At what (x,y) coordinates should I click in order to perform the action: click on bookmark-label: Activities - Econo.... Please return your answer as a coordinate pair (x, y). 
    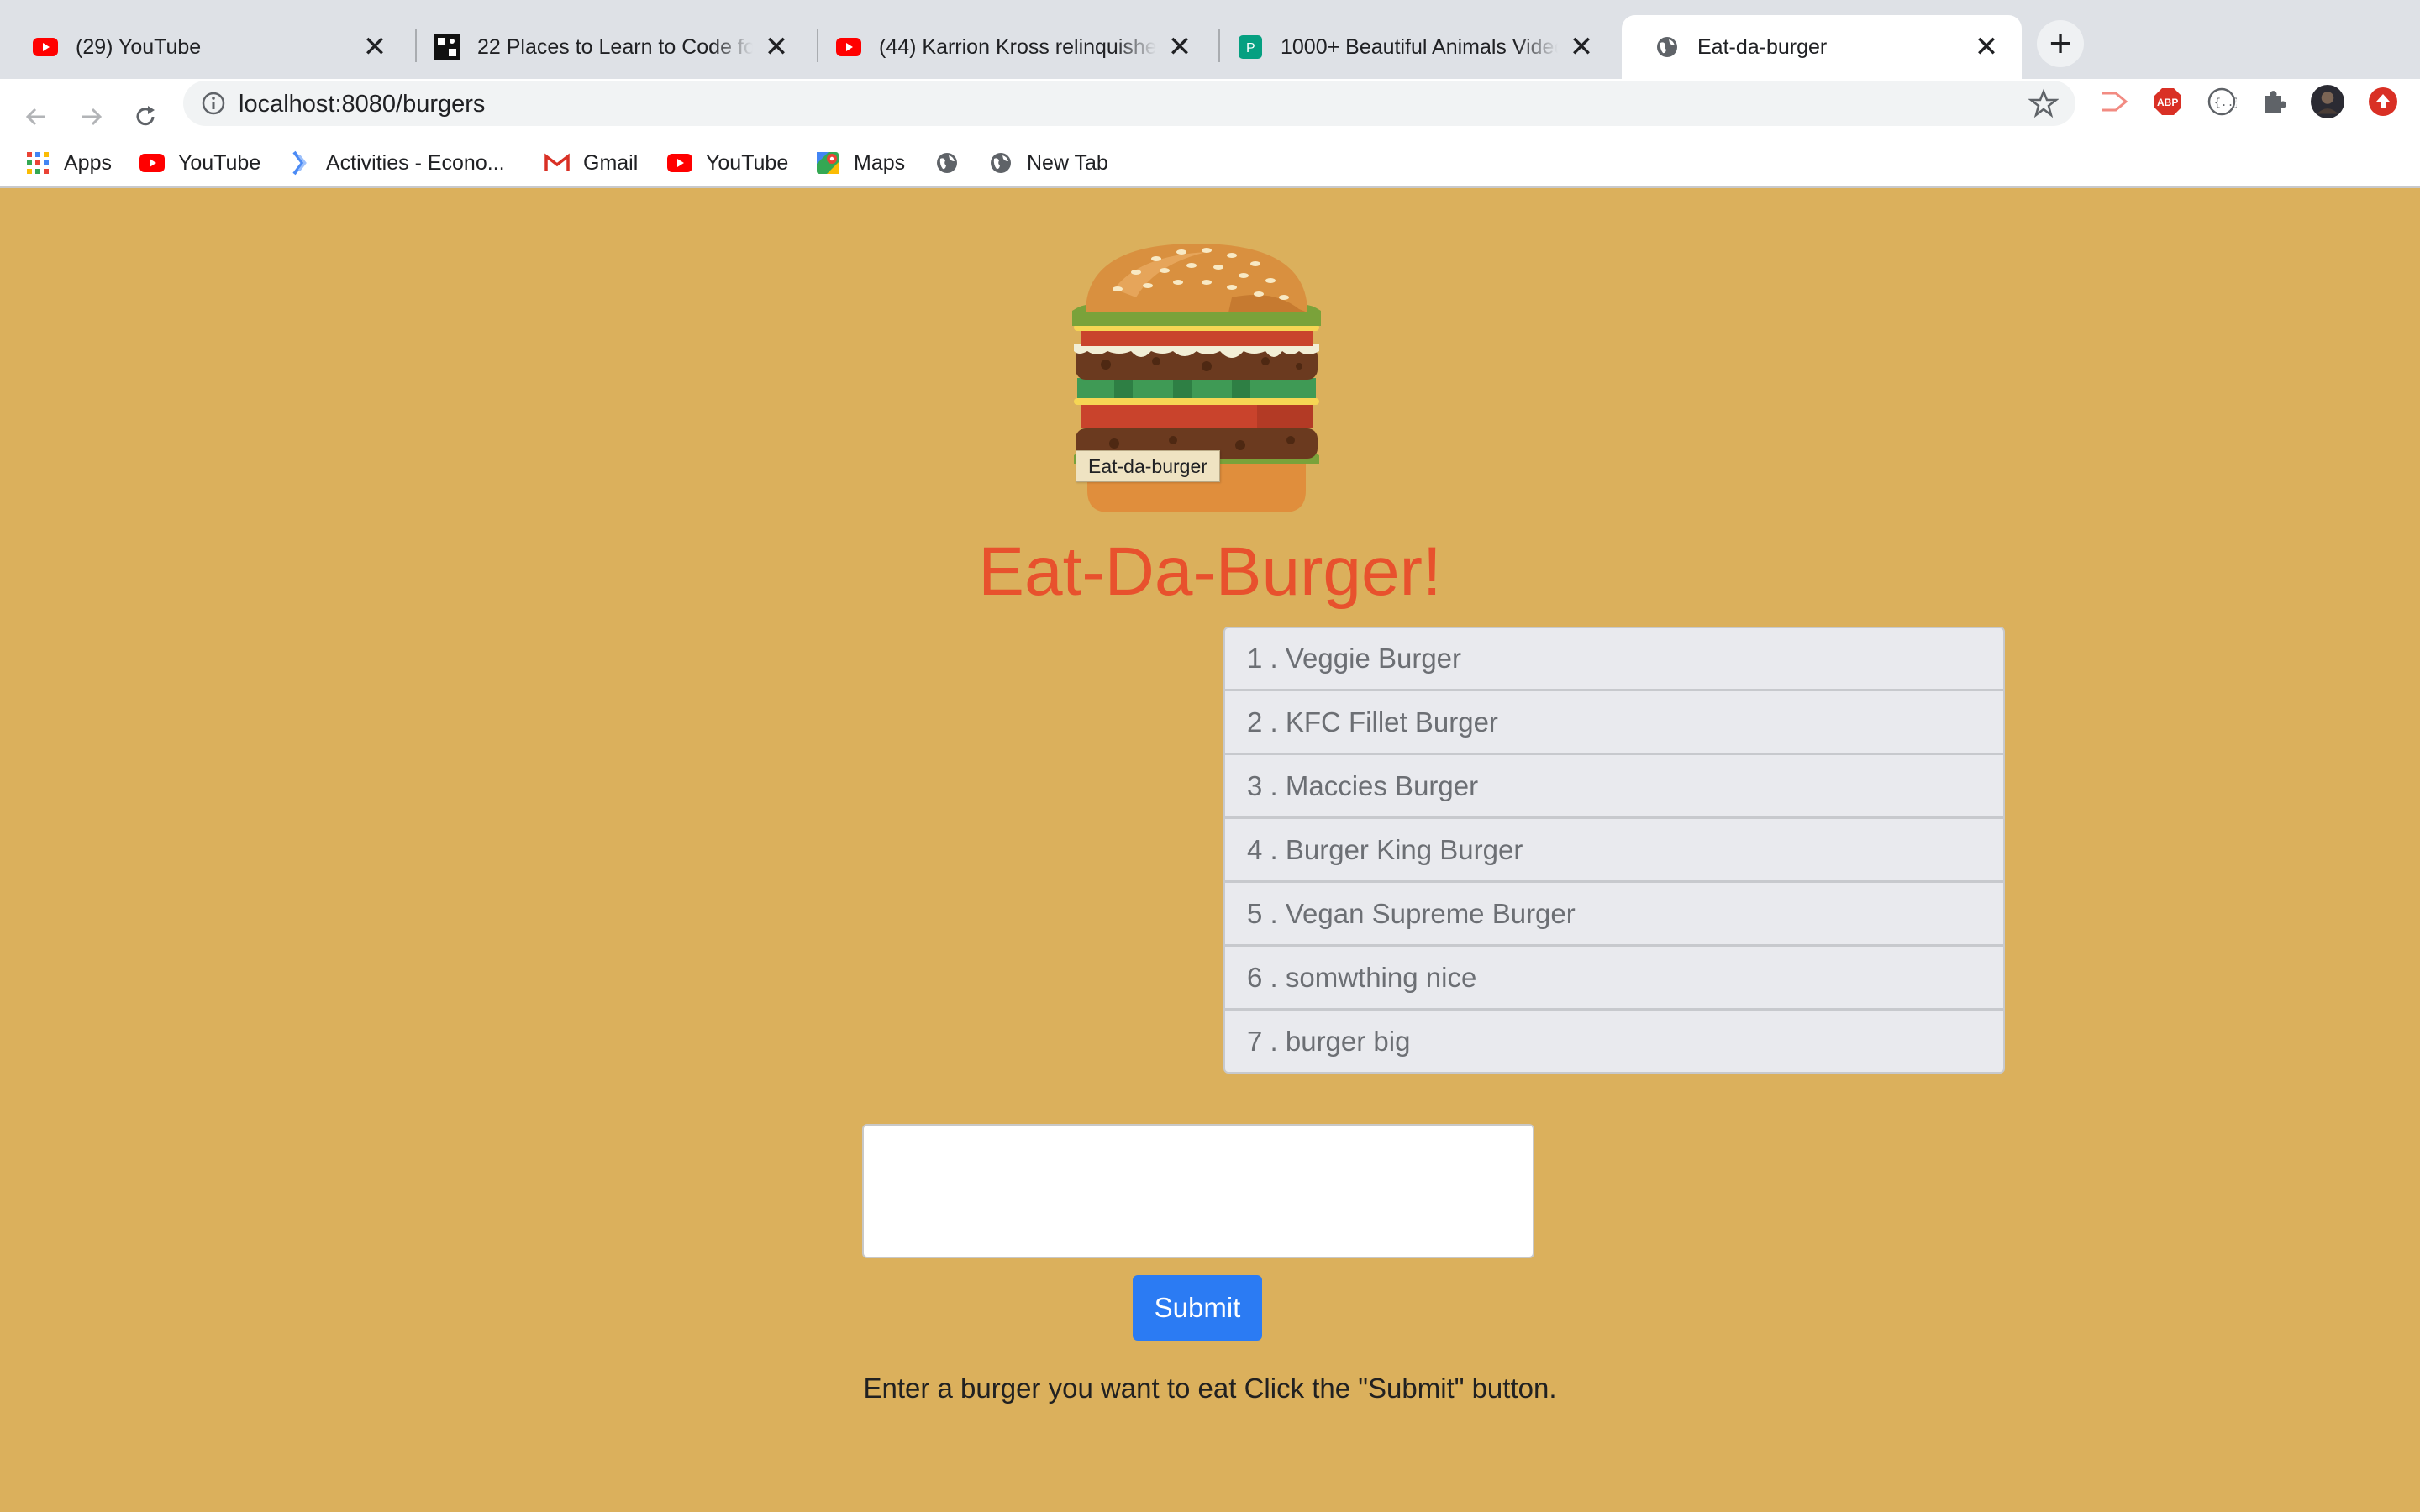
    Looking at the image, I should click on (415, 162).